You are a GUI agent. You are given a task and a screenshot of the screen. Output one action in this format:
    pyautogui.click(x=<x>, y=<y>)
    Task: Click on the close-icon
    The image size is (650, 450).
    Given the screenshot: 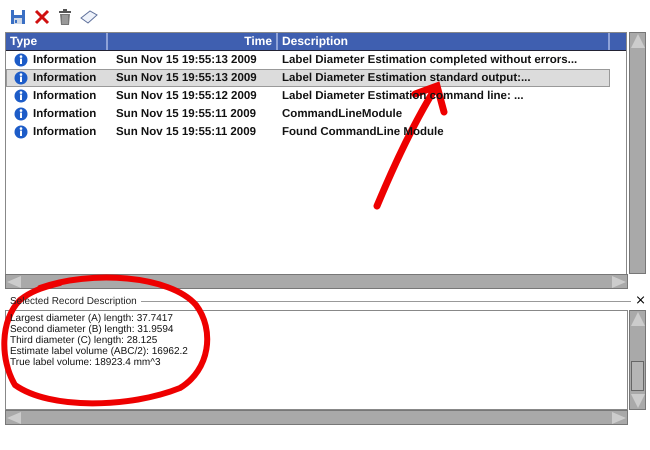 What is the action you would take?
    pyautogui.click(x=42, y=17)
    